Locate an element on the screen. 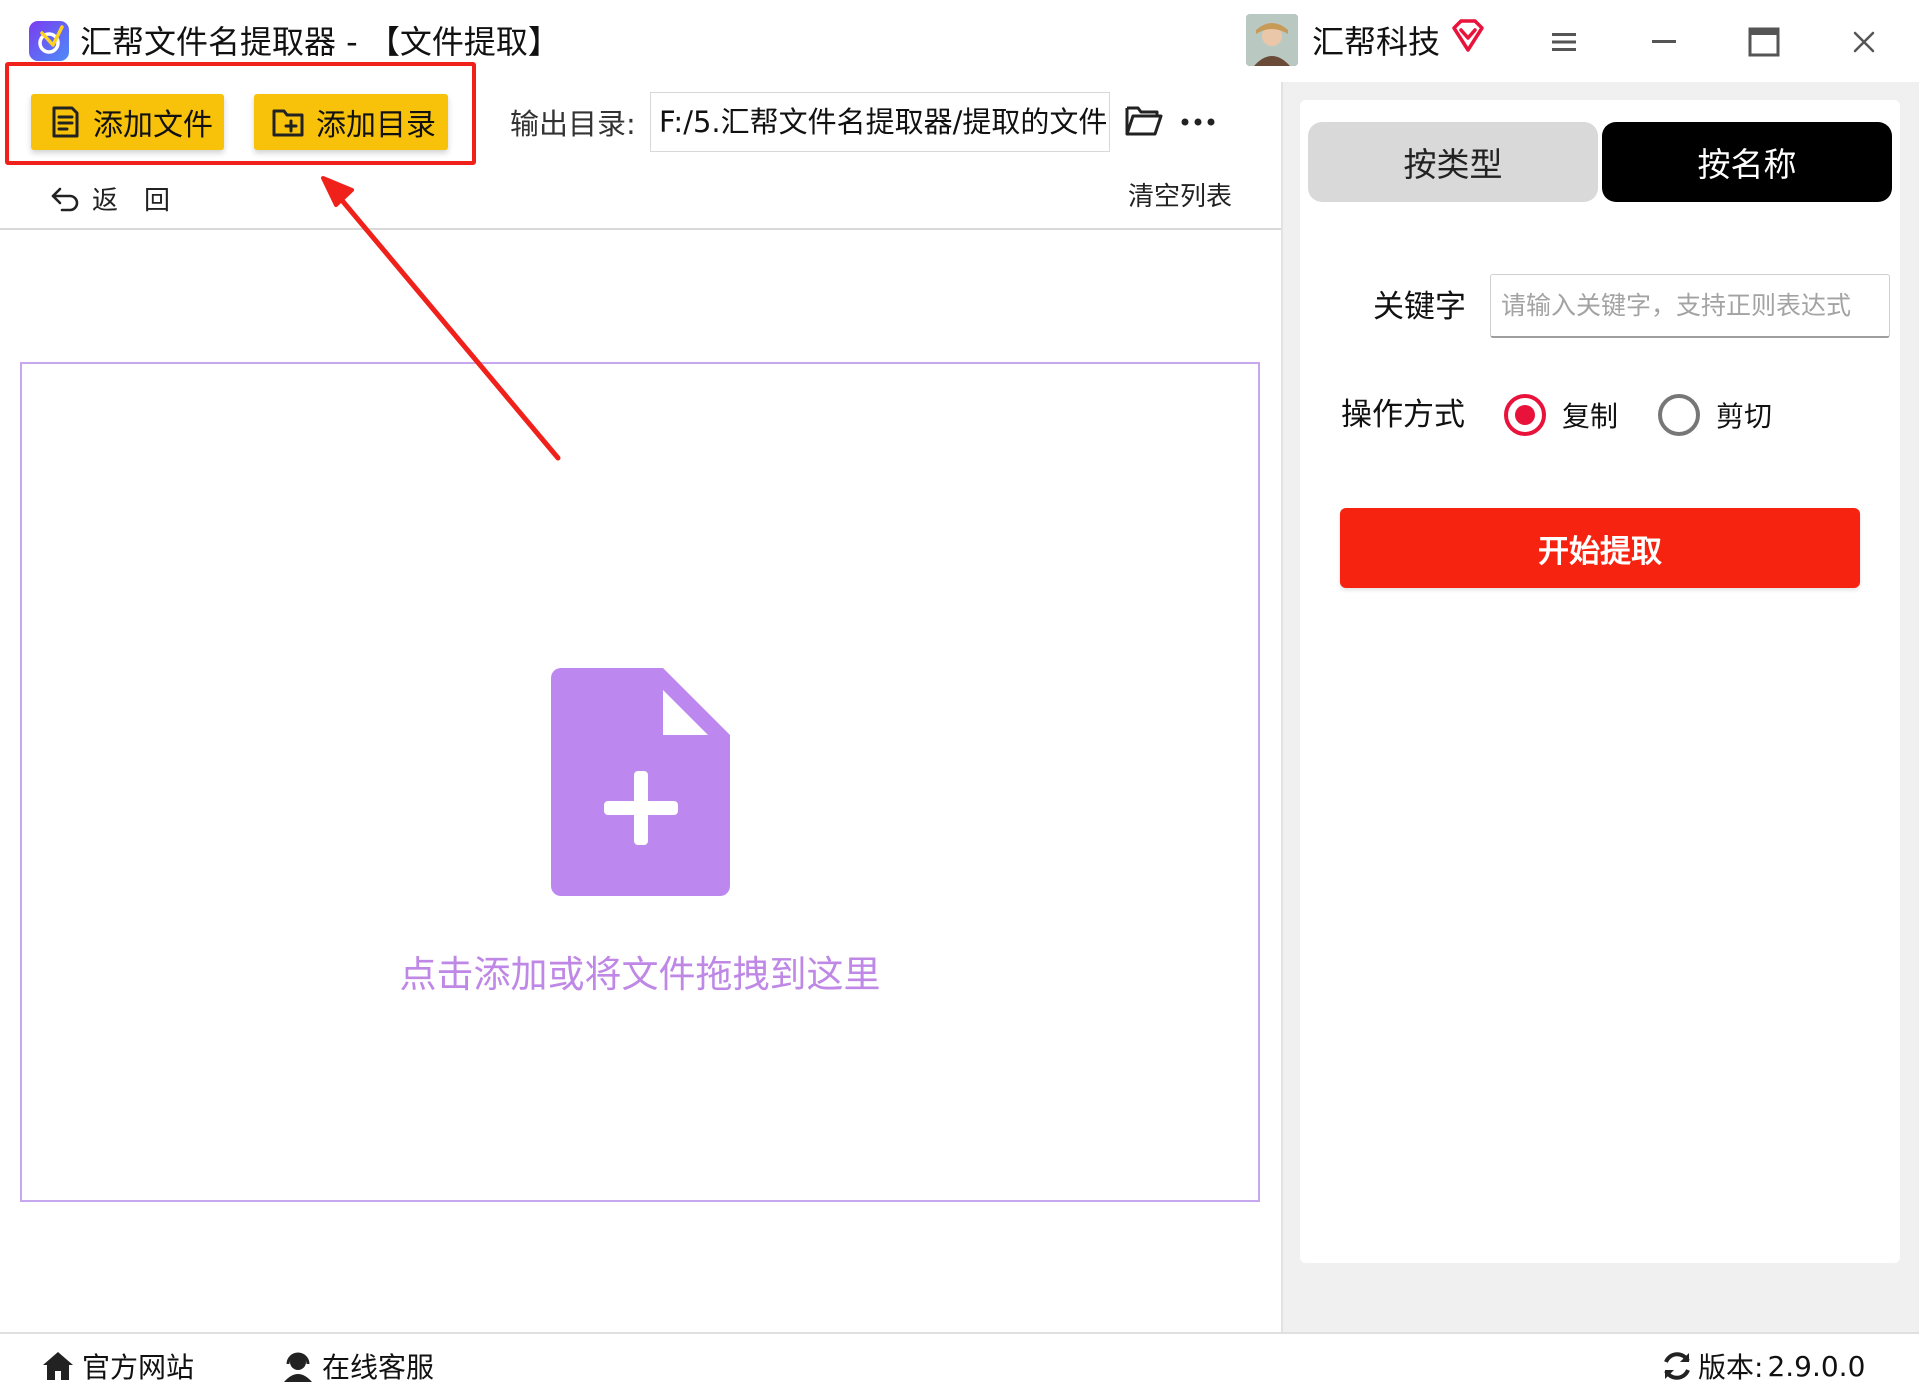 This screenshot has height=1399, width=1919. vip-diamond-icon is located at coordinates (1468, 36).